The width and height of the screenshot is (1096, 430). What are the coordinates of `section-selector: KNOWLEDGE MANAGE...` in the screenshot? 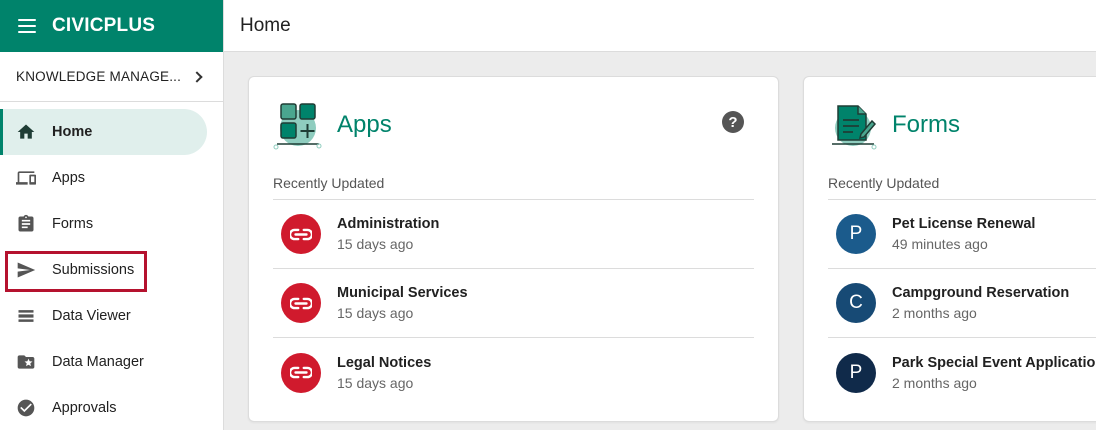 It's located at (111, 77).